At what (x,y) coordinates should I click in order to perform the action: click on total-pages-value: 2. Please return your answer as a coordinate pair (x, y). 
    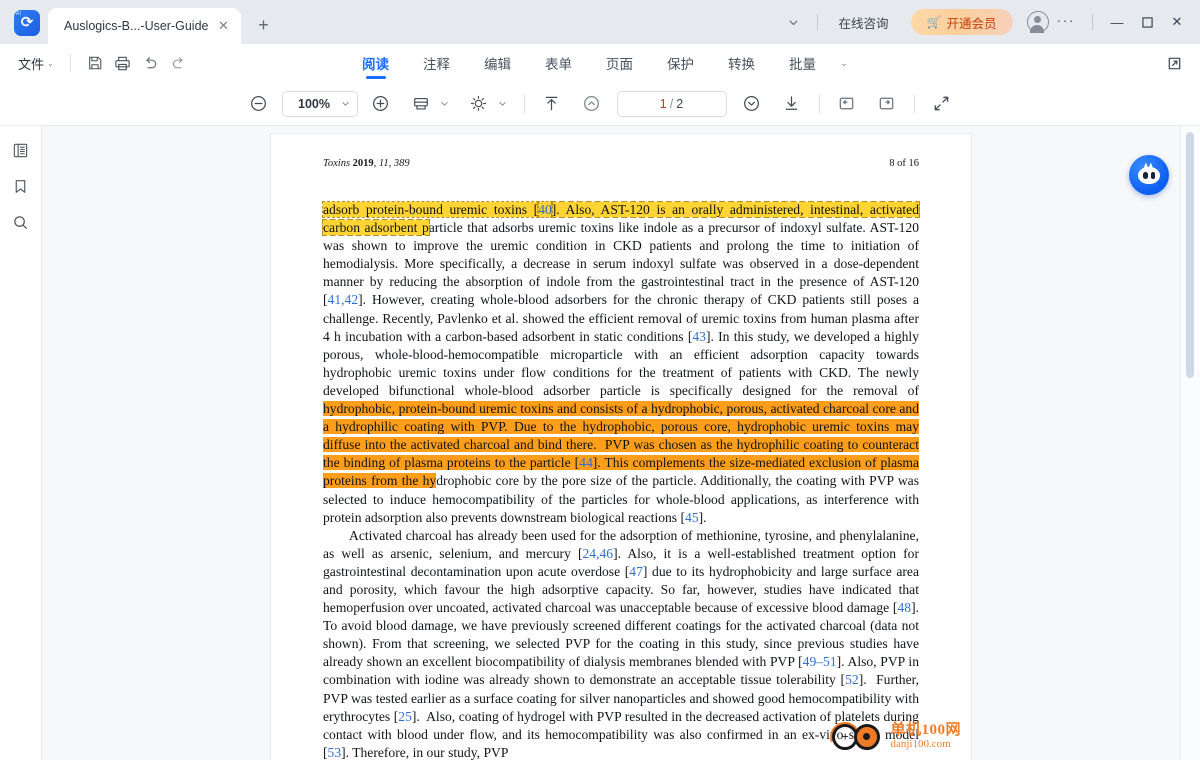
    Looking at the image, I should click on (680, 103).